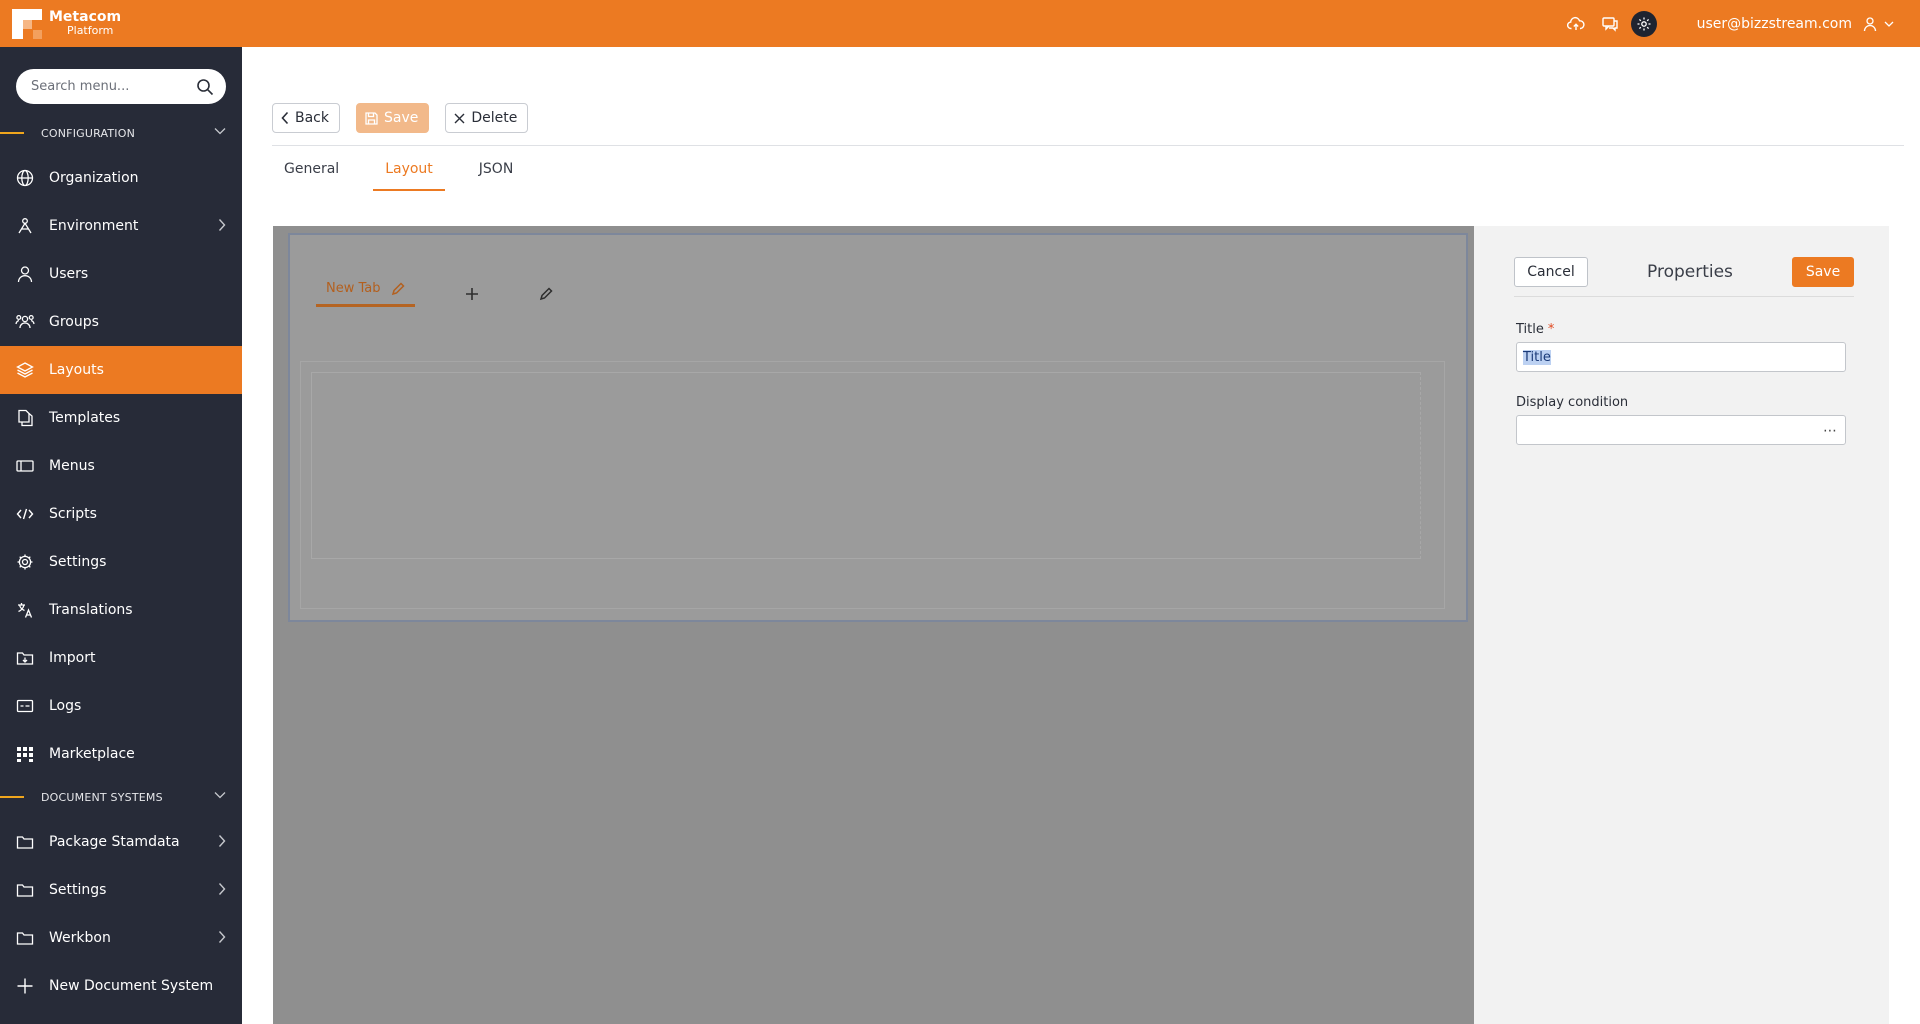 This screenshot has height=1024, width=1920. Describe the element at coordinates (121, 178) in the screenshot. I see `sidebar-item-organization: Organization` at that location.